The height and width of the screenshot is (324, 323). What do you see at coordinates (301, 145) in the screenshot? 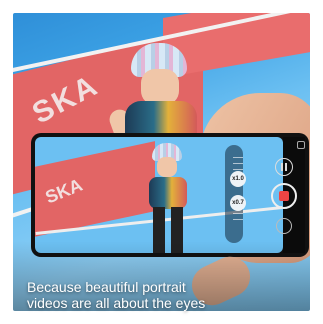
I see `settings-icon` at bounding box center [301, 145].